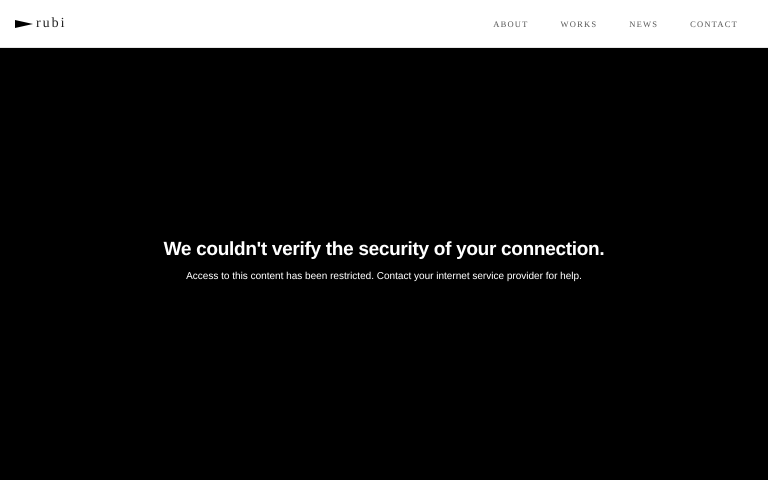  What do you see at coordinates (51, 24) in the screenshot?
I see `logo-text: rubi` at bounding box center [51, 24].